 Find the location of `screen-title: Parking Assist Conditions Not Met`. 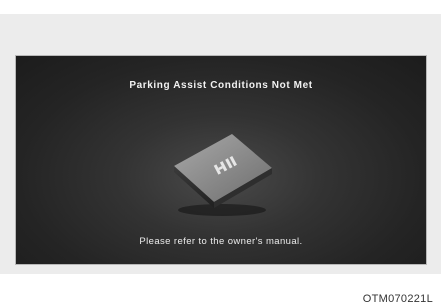

screen-title: Parking Assist Conditions Not Met is located at coordinates (221, 85).